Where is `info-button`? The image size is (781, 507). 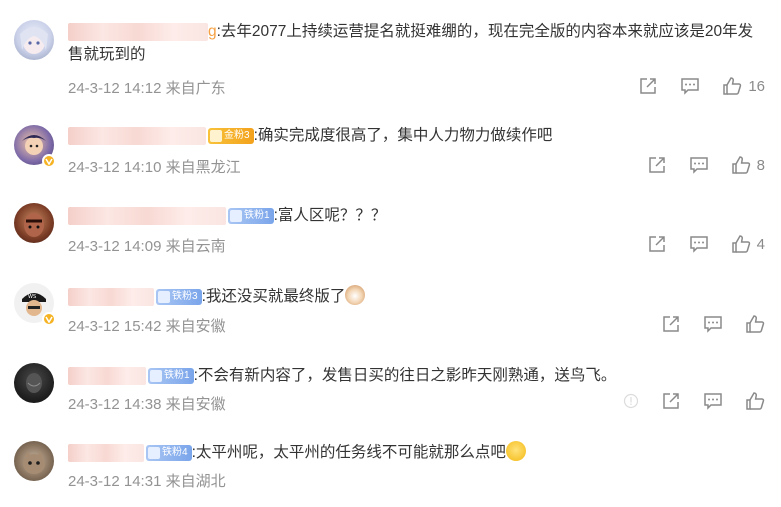
info-button is located at coordinates (631, 401).